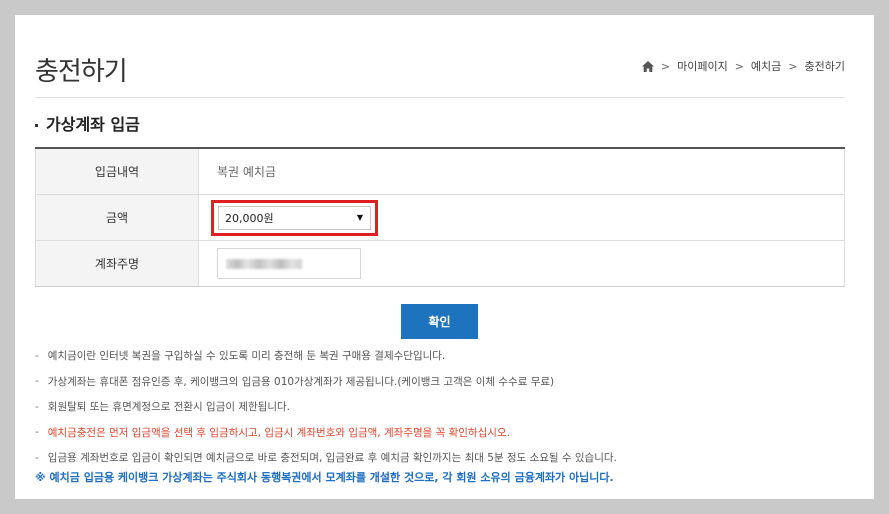  What do you see at coordinates (521, 217) in the screenshot?
I see `amount-cell: 20,000원 ▼` at bounding box center [521, 217].